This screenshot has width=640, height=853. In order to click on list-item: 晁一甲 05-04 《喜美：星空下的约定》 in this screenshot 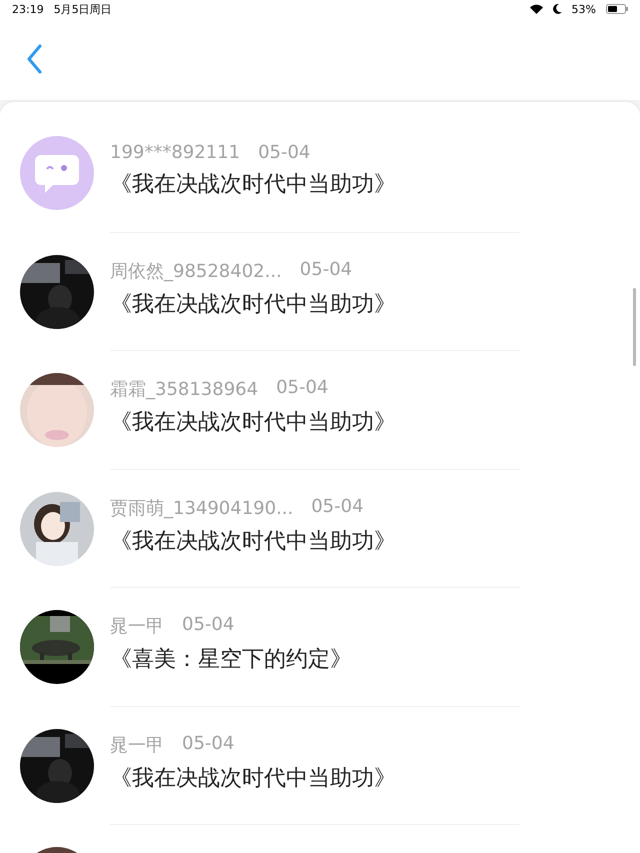, I will do `click(320, 647)`.